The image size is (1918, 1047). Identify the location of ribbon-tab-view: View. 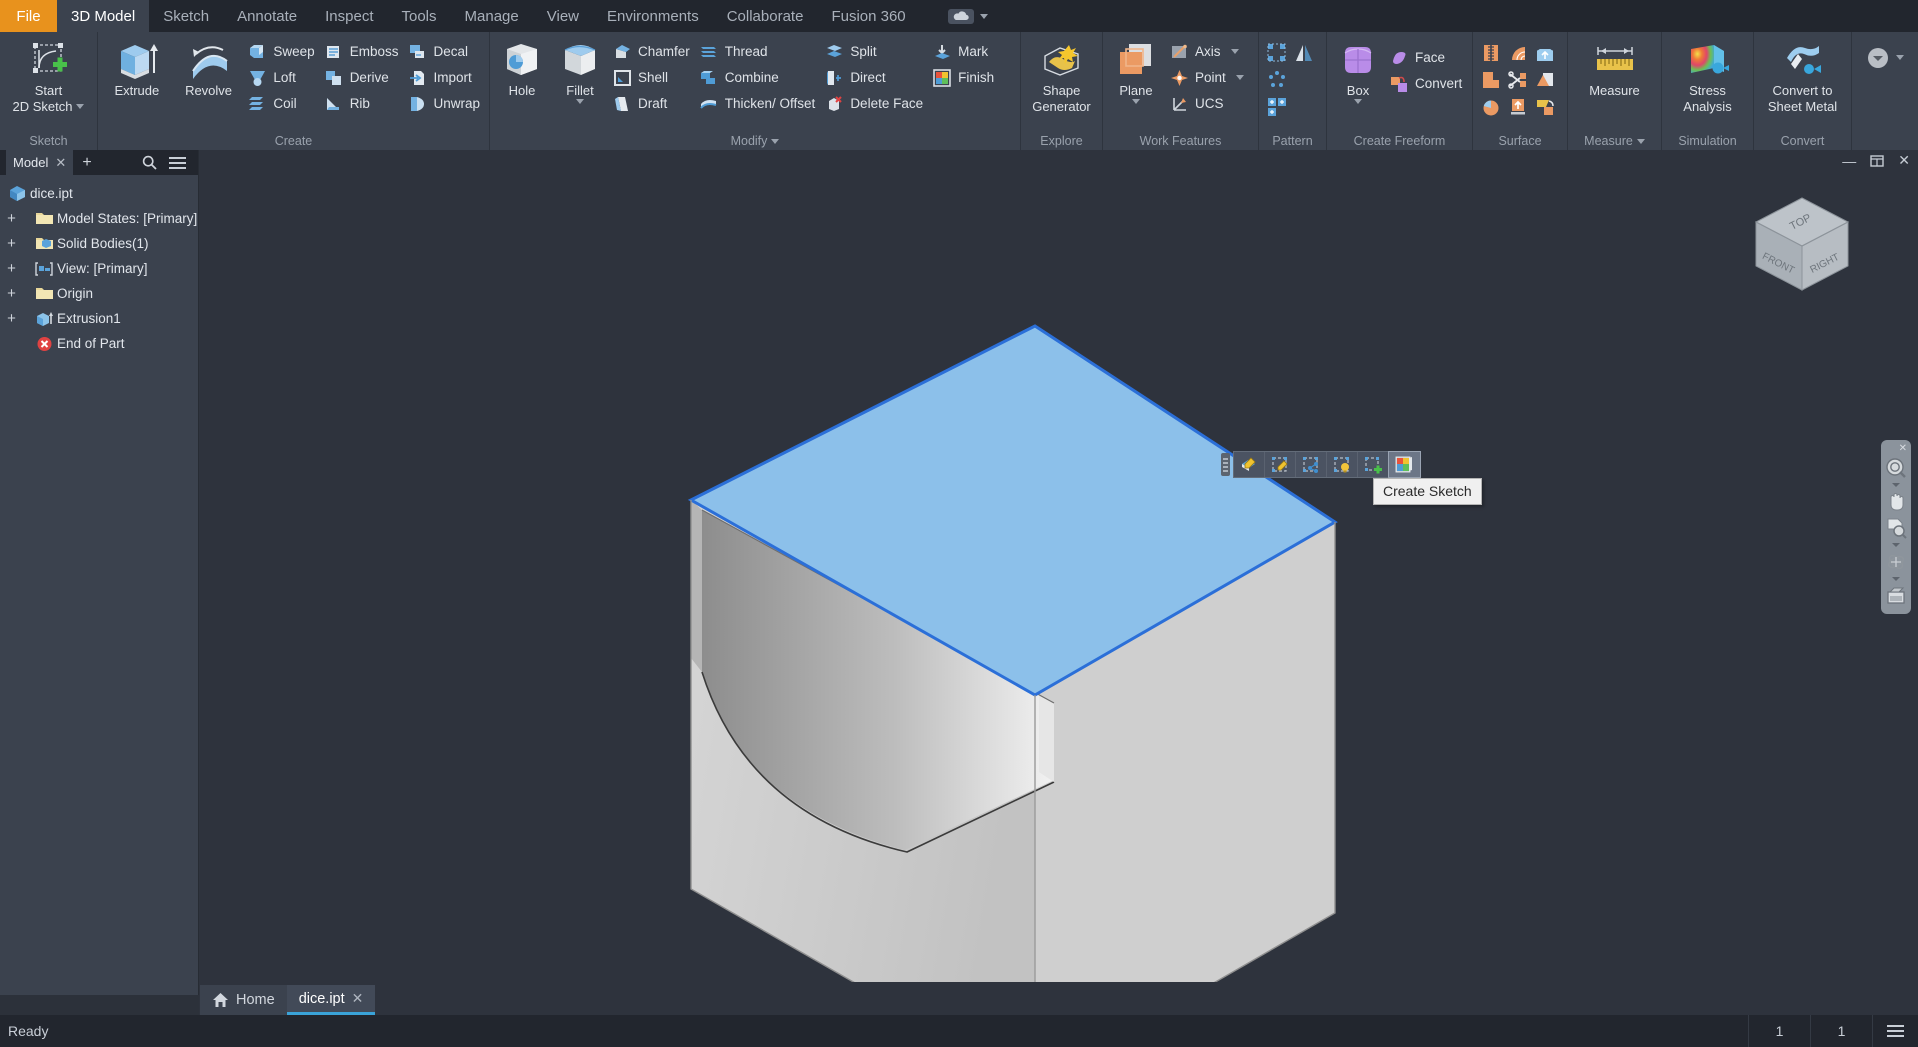
(563, 16).